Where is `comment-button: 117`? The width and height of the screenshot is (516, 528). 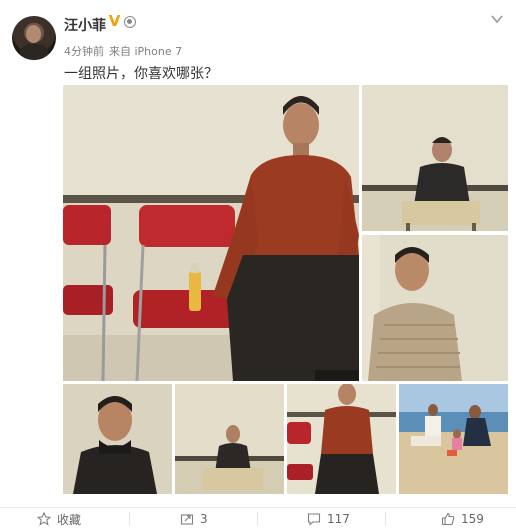
comment-button: 117 is located at coordinates (328, 519).